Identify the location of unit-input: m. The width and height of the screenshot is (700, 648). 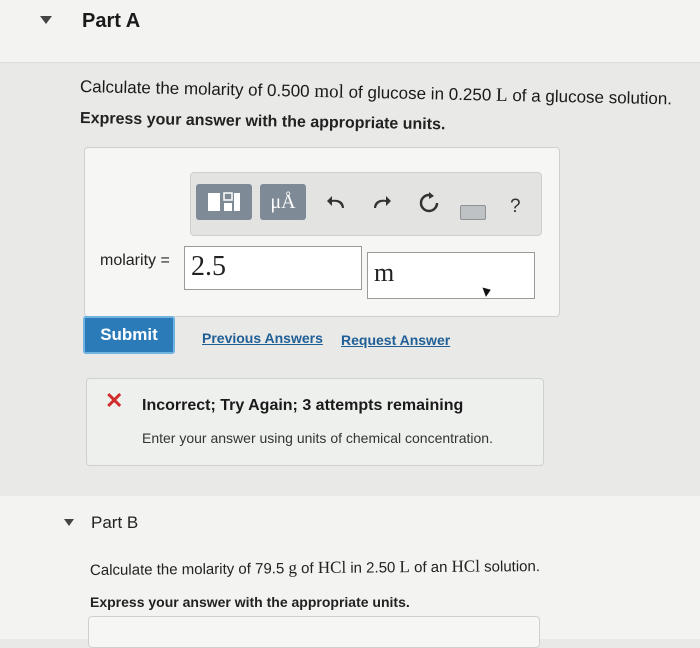
(451, 275).